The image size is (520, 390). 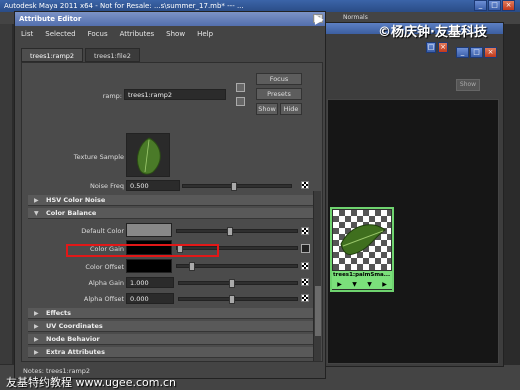 I want to click on menu-focus: Focus, so click(x=98, y=34).